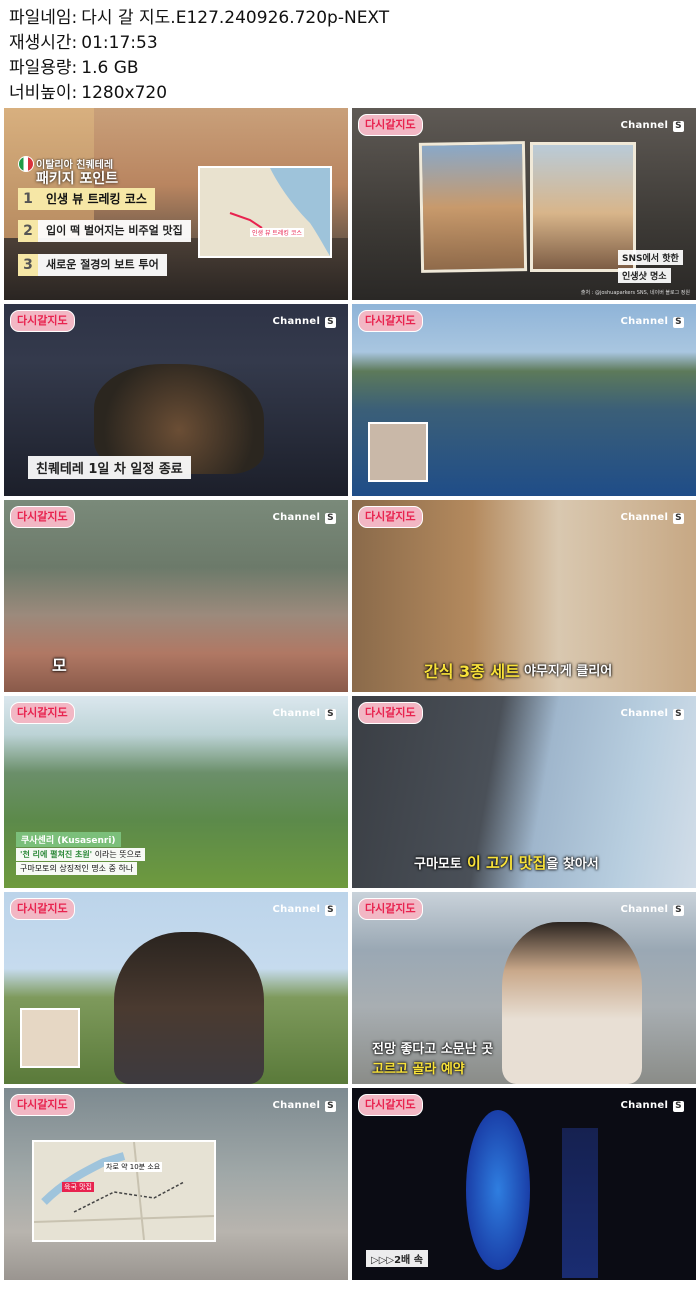 Image resolution: width=700 pixels, height=1290 pixels. What do you see at coordinates (43, 68) in the screenshot?
I see `file-size-label: 파일용량:` at bounding box center [43, 68].